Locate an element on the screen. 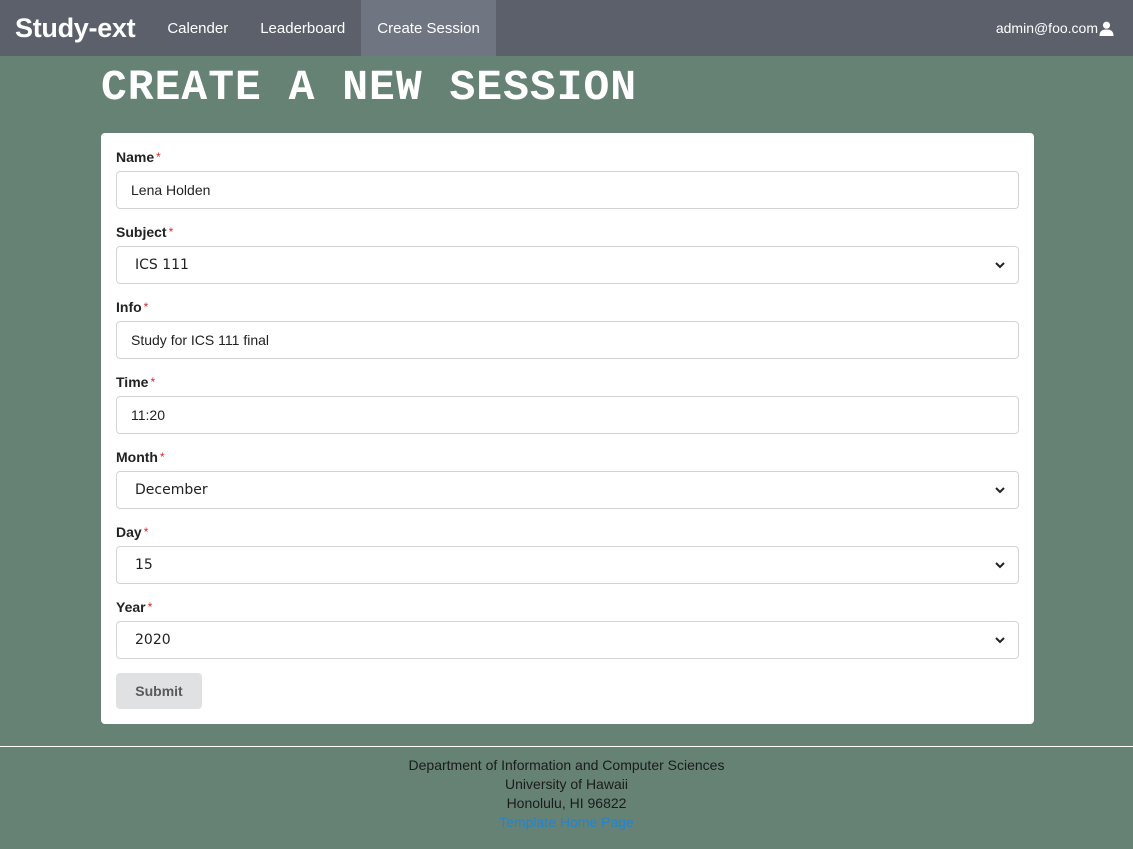 The width and height of the screenshot is (1133, 849). user-email: admin@foo.com is located at coordinates (1046, 28).